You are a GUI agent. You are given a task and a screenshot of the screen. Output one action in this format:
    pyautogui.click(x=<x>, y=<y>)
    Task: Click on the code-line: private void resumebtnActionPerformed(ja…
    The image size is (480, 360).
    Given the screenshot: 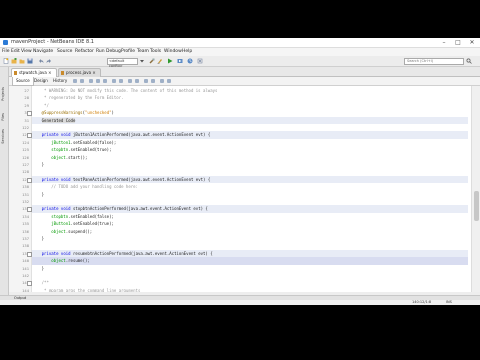 What is the action you would take?
    pyautogui.click(x=250, y=253)
    